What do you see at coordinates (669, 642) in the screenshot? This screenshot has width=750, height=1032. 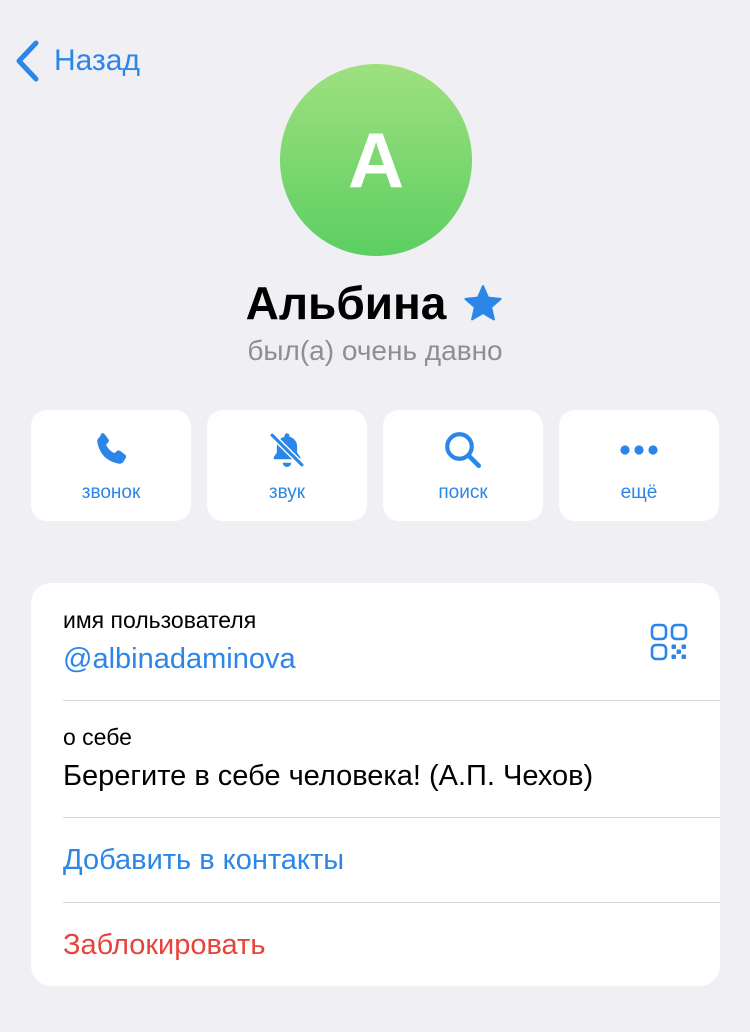 I see `qr-code-icon` at bounding box center [669, 642].